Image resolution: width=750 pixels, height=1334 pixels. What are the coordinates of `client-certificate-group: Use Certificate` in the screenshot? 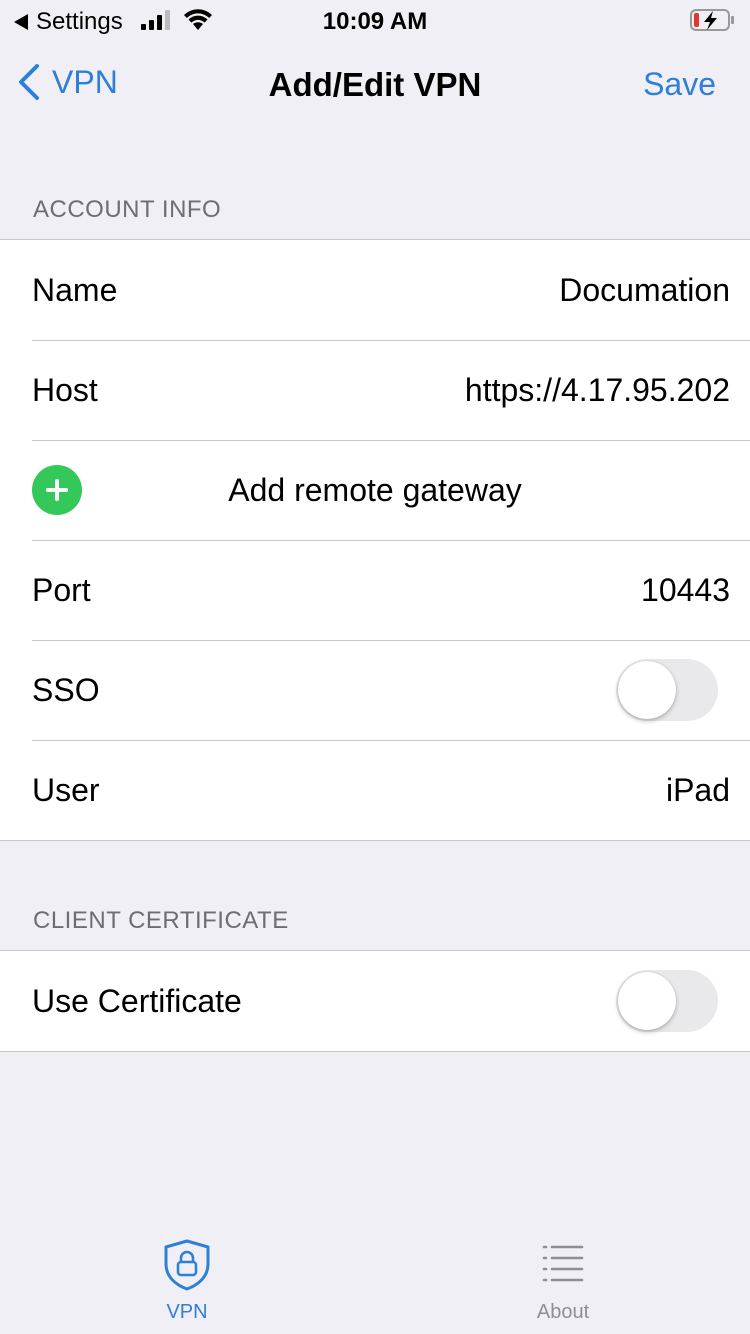 It's located at (375, 1001).